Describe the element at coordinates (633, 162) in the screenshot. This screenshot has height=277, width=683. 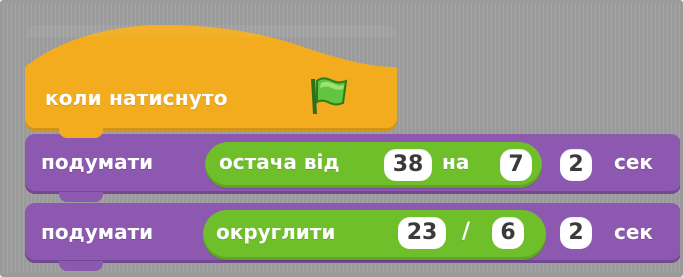
I see `think-block-1-unit: сек` at that location.